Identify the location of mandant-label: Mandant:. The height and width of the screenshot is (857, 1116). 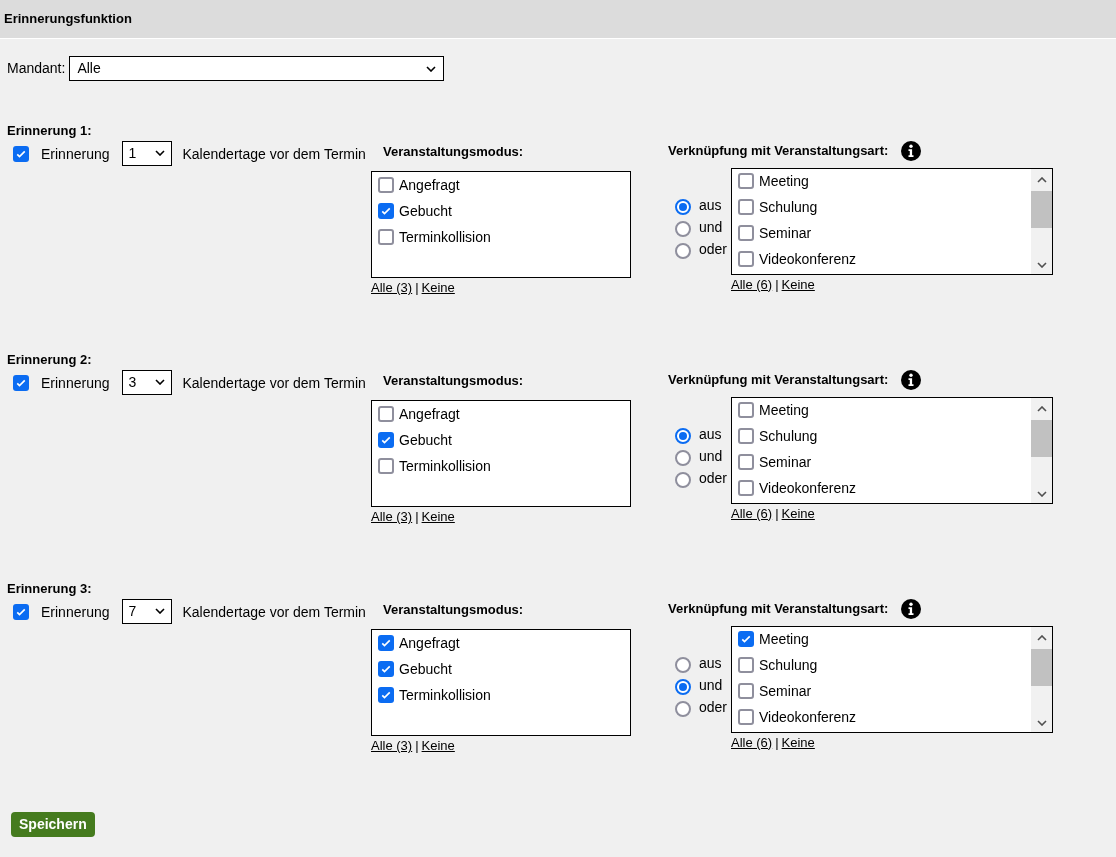
(36, 68).